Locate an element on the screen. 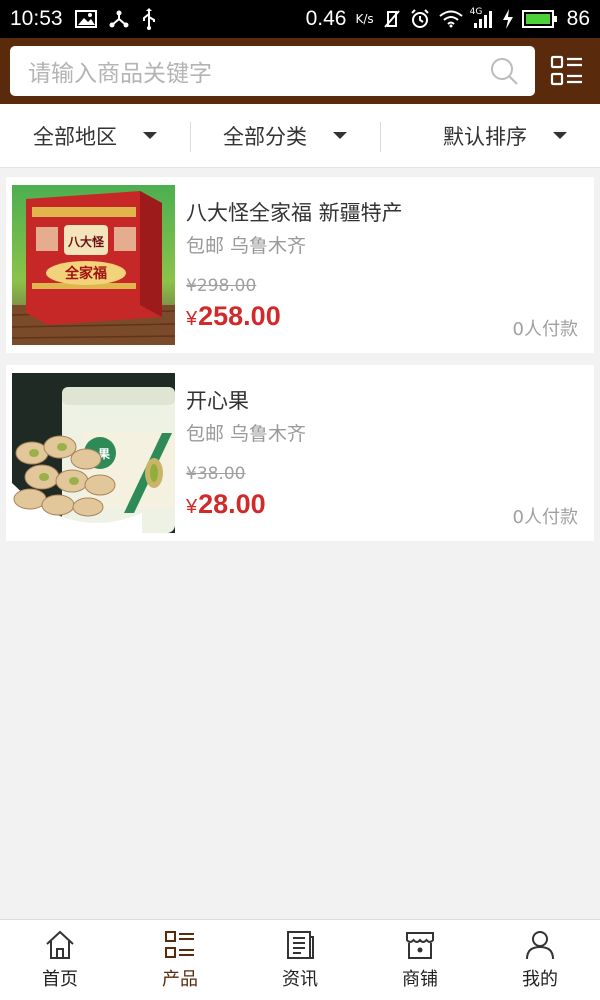 The width and height of the screenshot is (600, 1000). product-image-pistachio: 果 is located at coordinates (93, 453).